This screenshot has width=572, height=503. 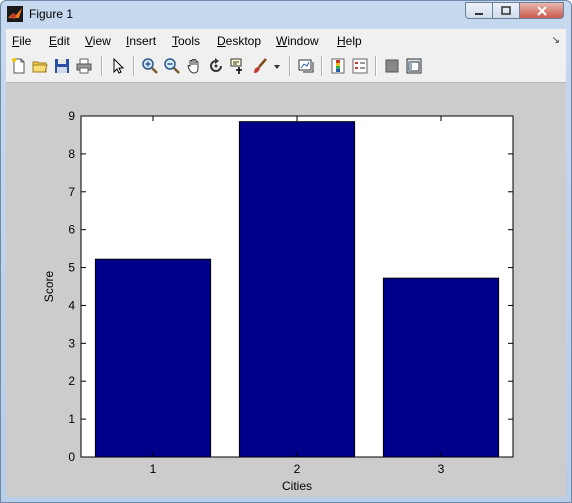 I want to click on y-tick-label: 2, so click(x=71, y=381).